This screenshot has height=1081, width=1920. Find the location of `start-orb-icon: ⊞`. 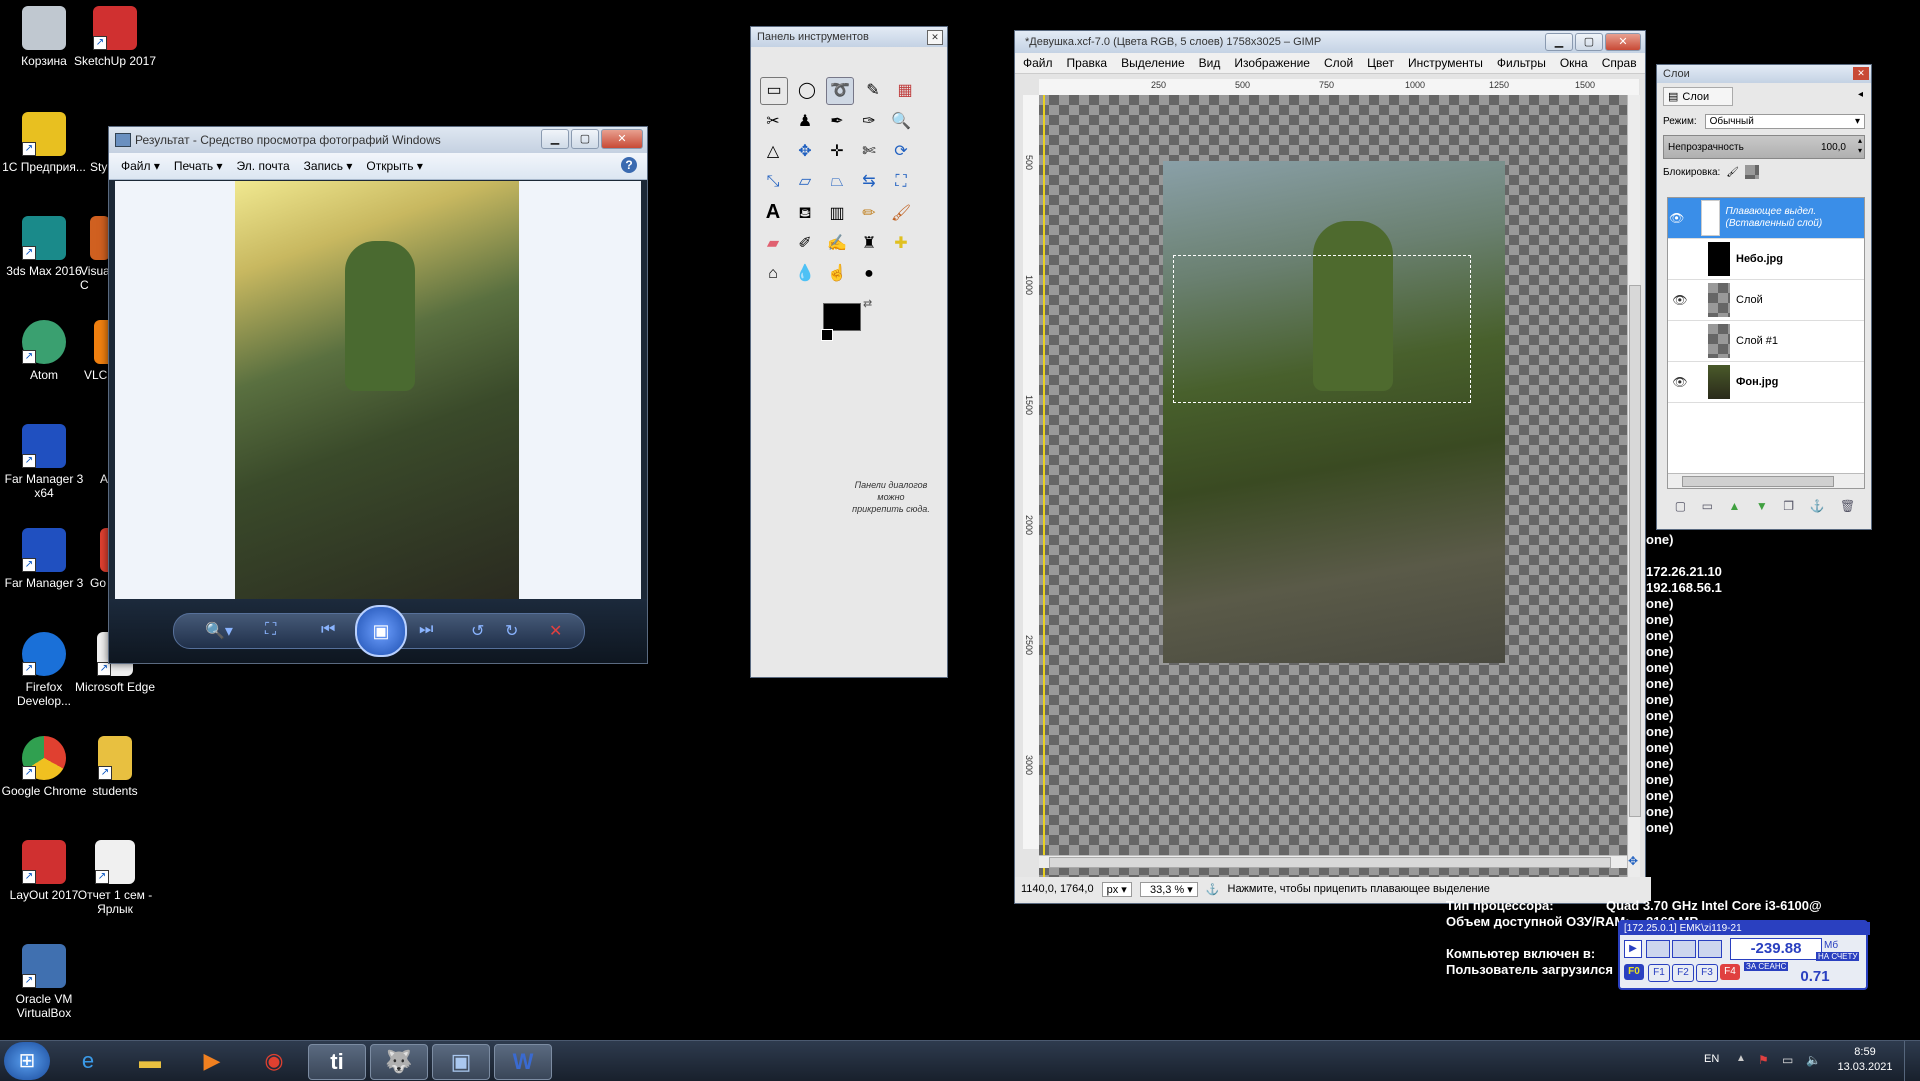

start-orb-icon: ⊞ is located at coordinates (27, 1061).